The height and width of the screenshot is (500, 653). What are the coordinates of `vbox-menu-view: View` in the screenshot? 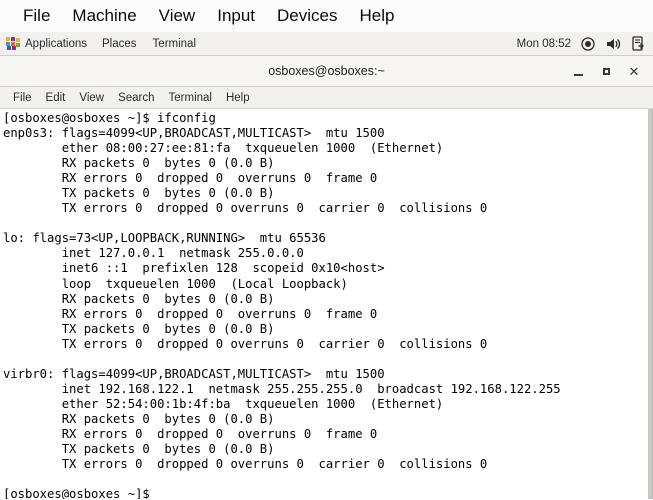 It's located at (177, 16).